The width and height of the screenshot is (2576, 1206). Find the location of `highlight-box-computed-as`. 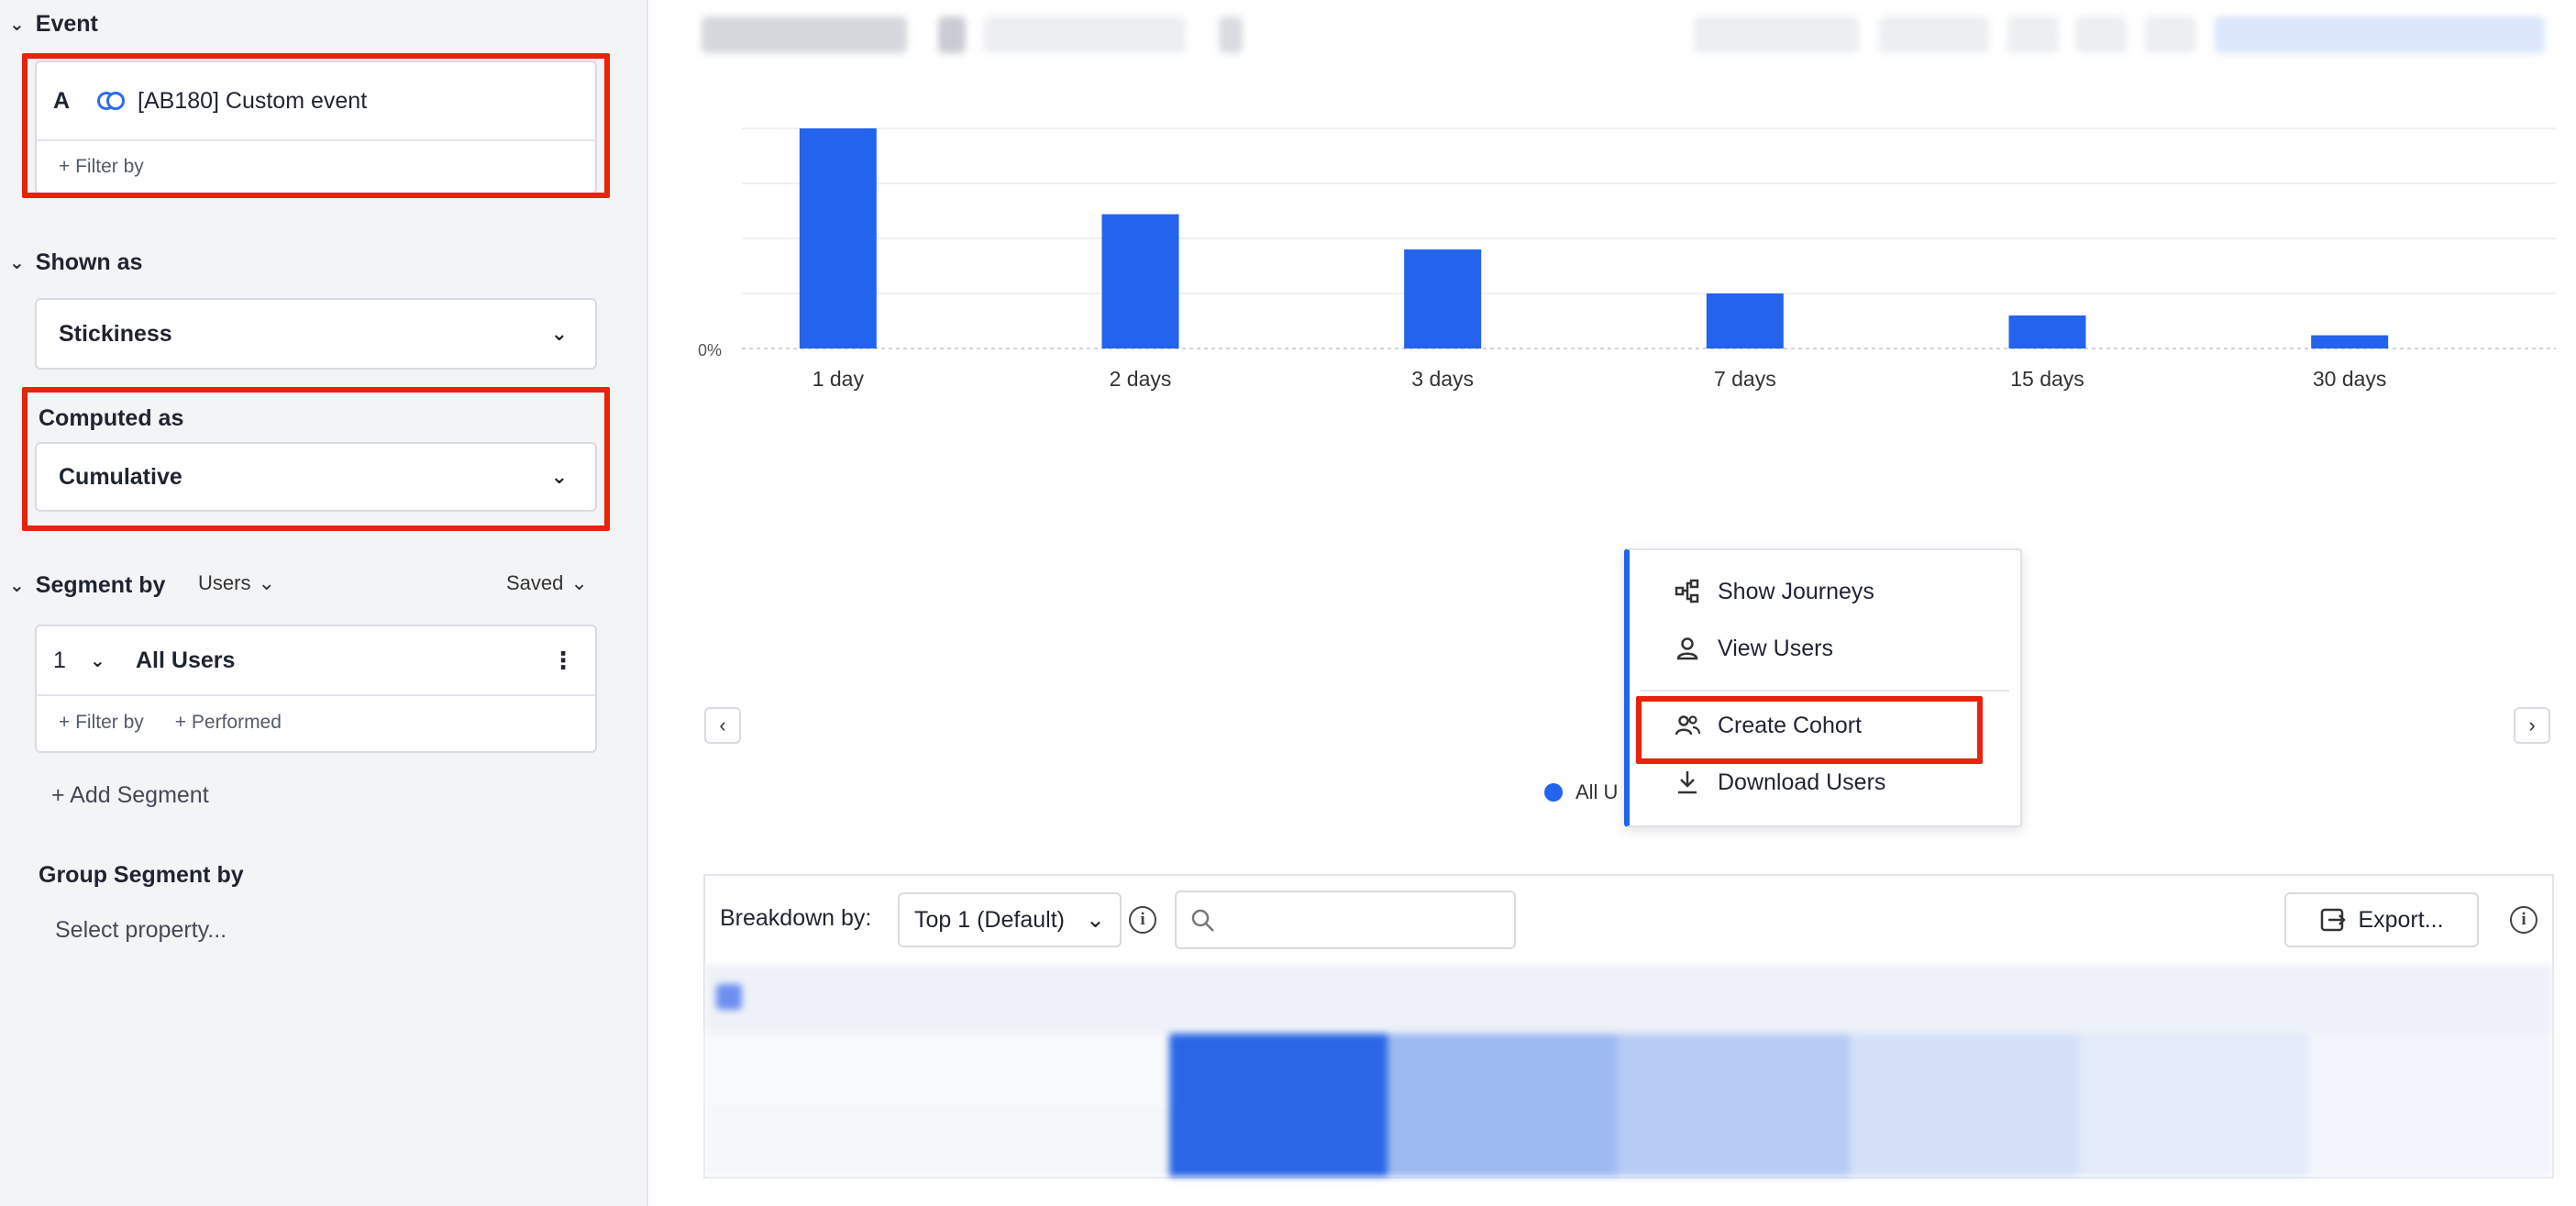

highlight-box-computed-as is located at coordinates (316, 459).